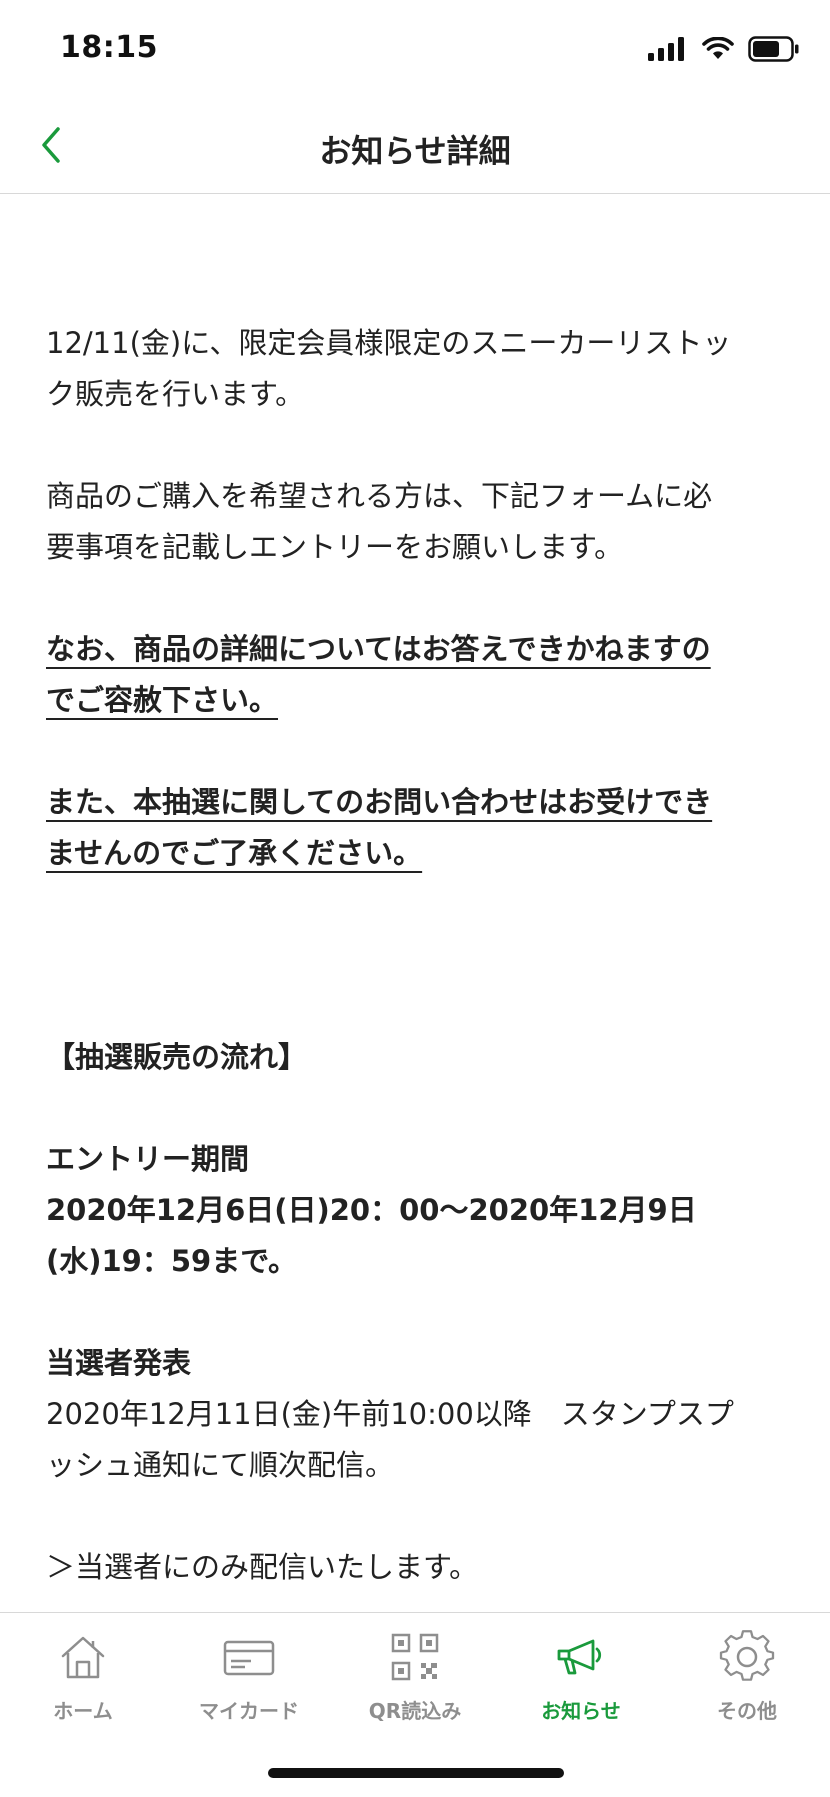  What do you see at coordinates (390, 1414) in the screenshot?
I see `winner-line-1: 2020年12月11日(金)午前10:00以降 スタンプスプ` at bounding box center [390, 1414].